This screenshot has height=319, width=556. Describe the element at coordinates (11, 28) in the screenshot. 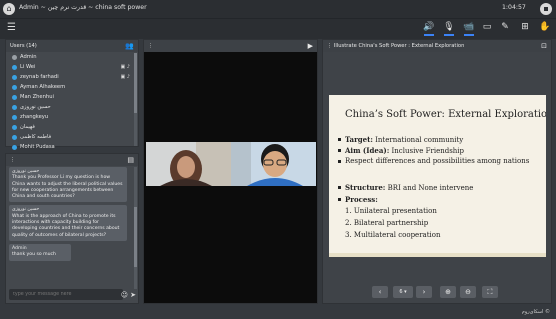

I see `menu-icon: ☰` at that location.